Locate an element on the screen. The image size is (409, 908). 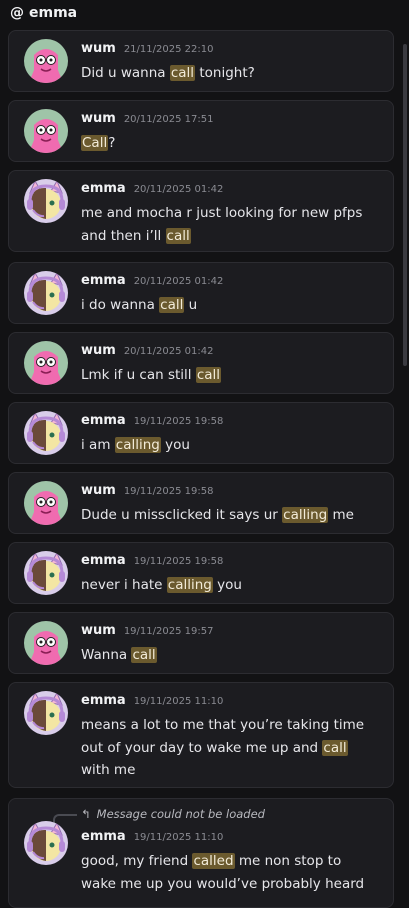
message-content: i am calling you is located at coordinates (229, 445).